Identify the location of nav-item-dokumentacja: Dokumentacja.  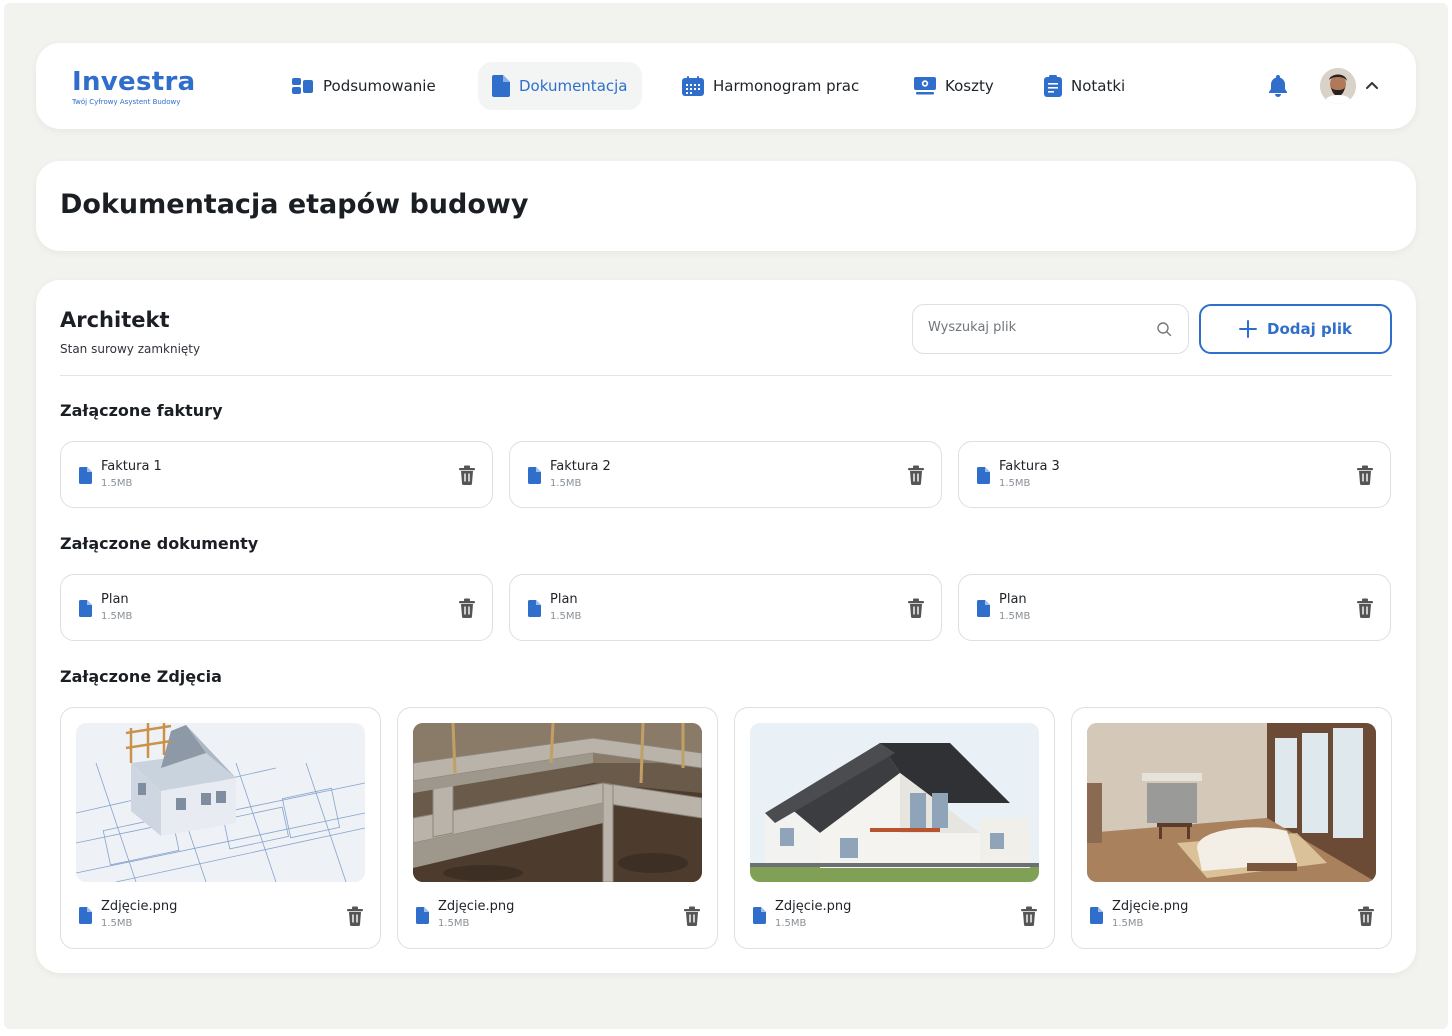
(560, 86).